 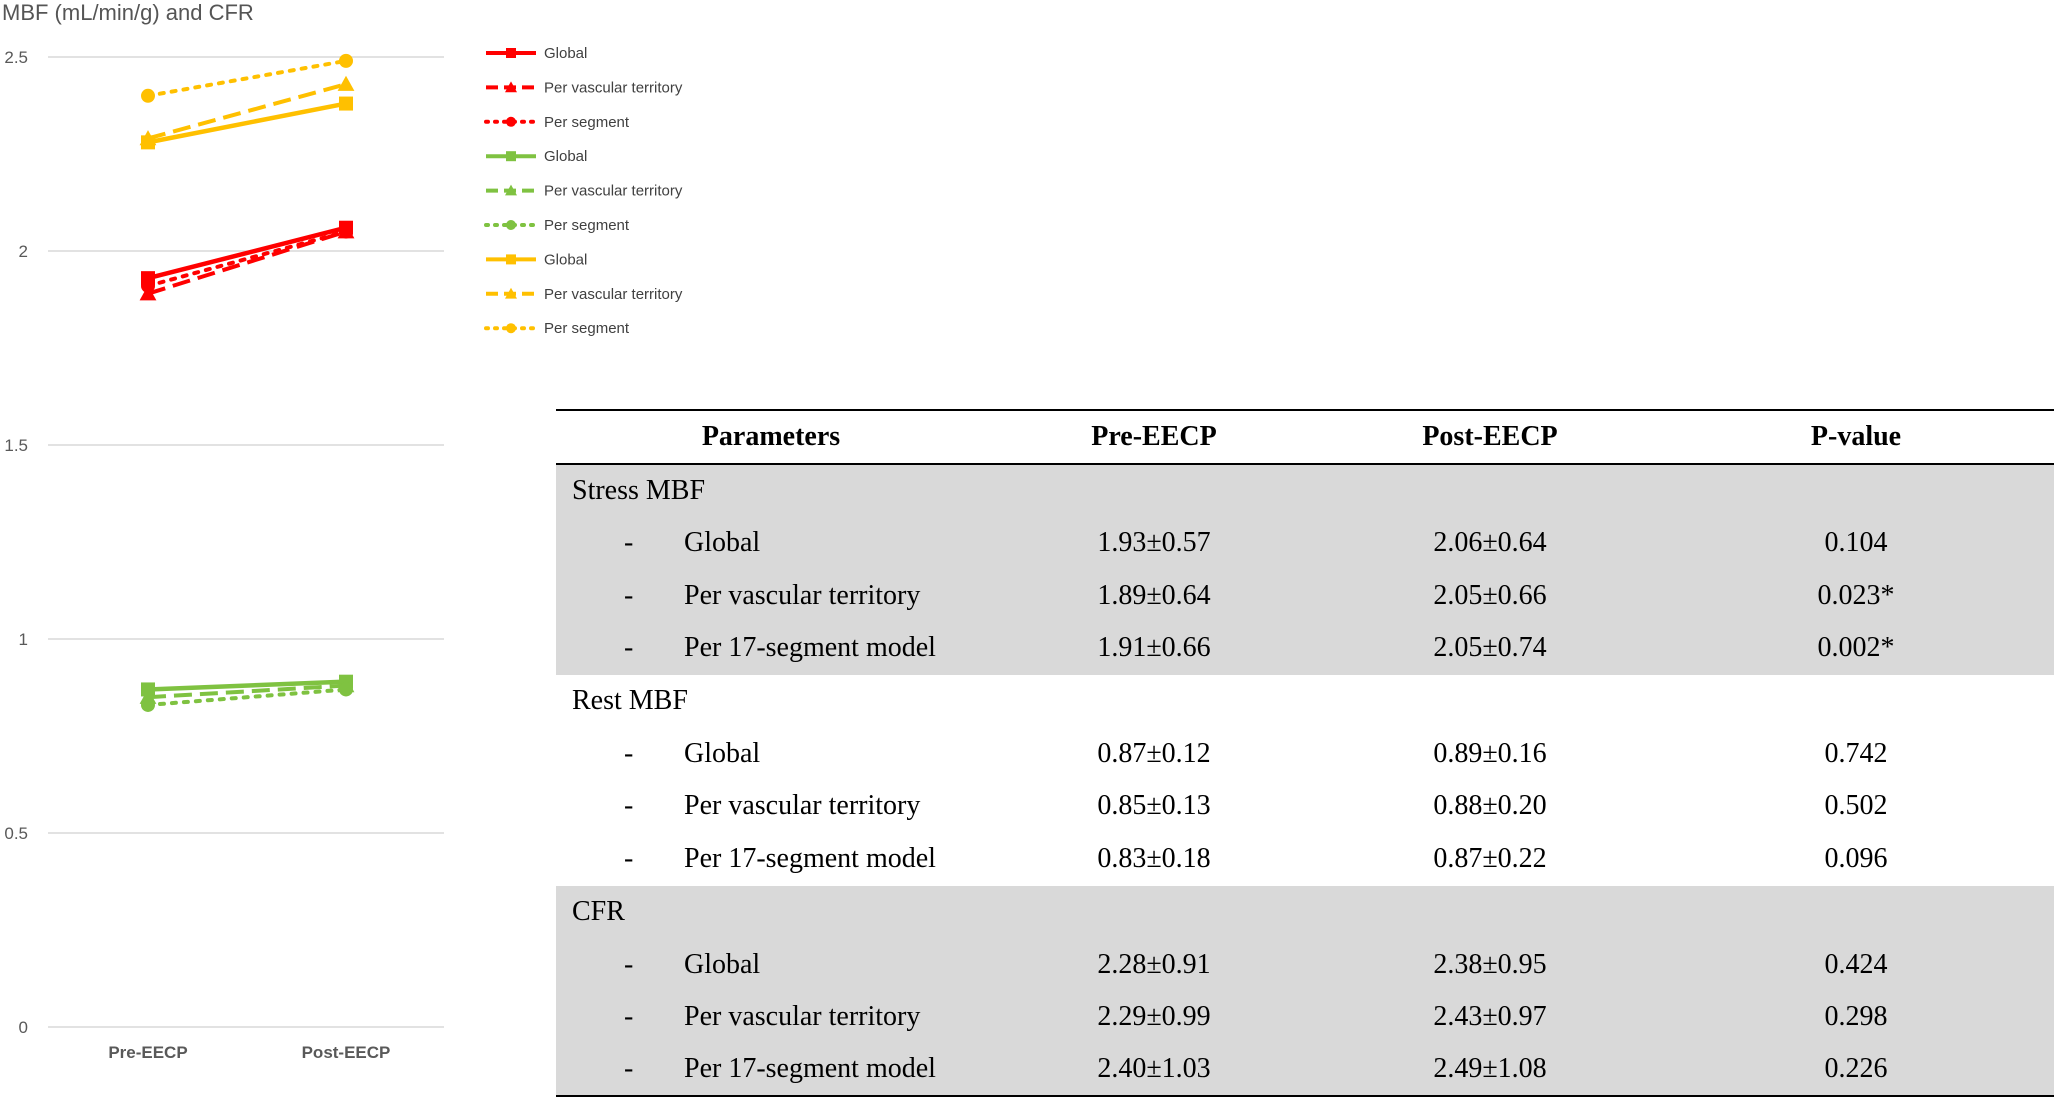 What do you see at coordinates (1856, 437) in the screenshot?
I see `header-p-value: P-value` at bounding box center [1856, 437].